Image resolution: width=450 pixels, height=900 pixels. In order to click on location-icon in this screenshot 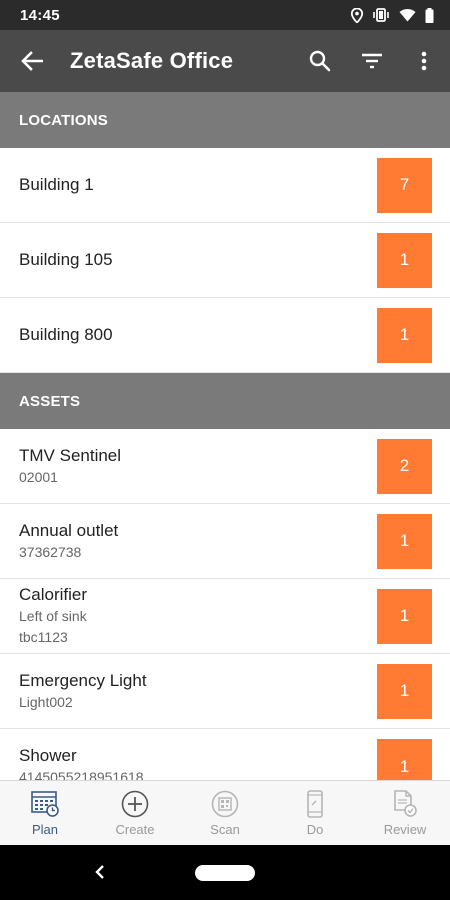, I will do `click(357, 15)`.